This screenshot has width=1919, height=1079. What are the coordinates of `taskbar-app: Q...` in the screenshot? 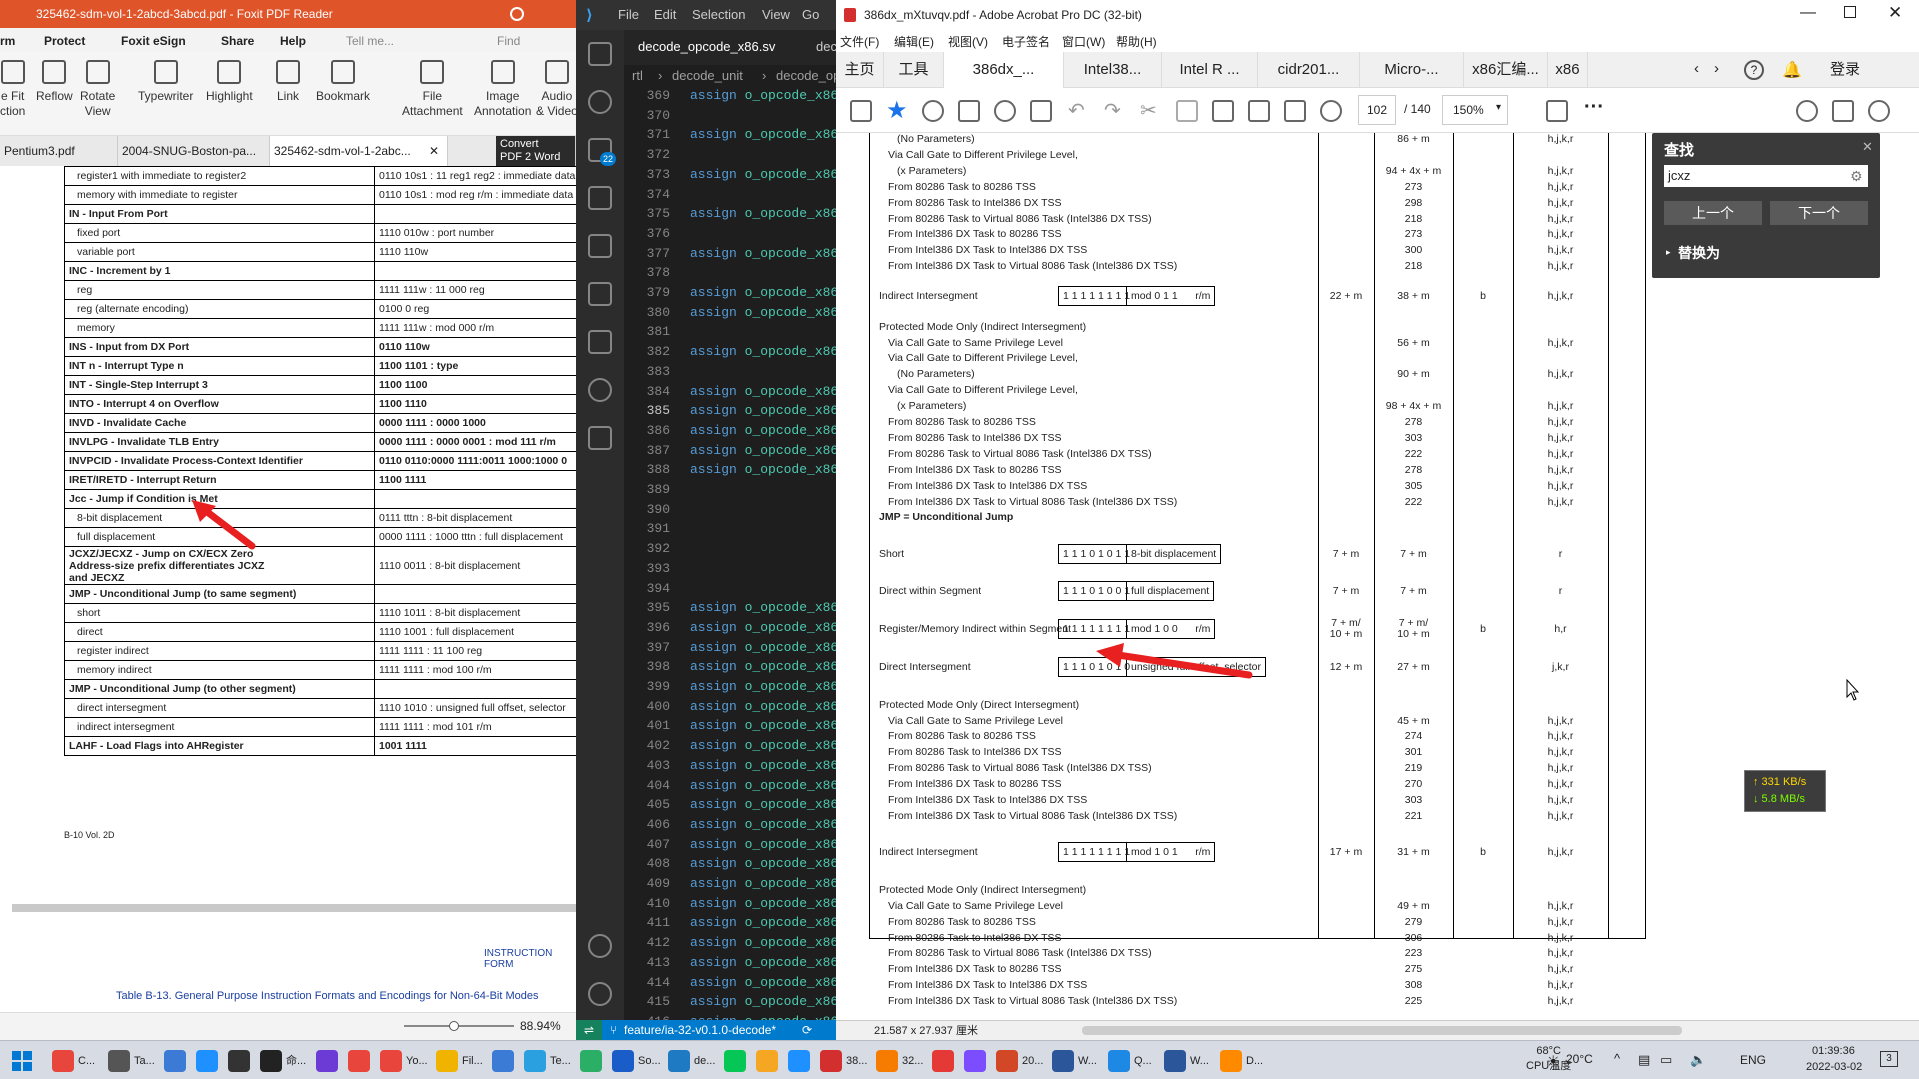 It's located at (1130, 1061).